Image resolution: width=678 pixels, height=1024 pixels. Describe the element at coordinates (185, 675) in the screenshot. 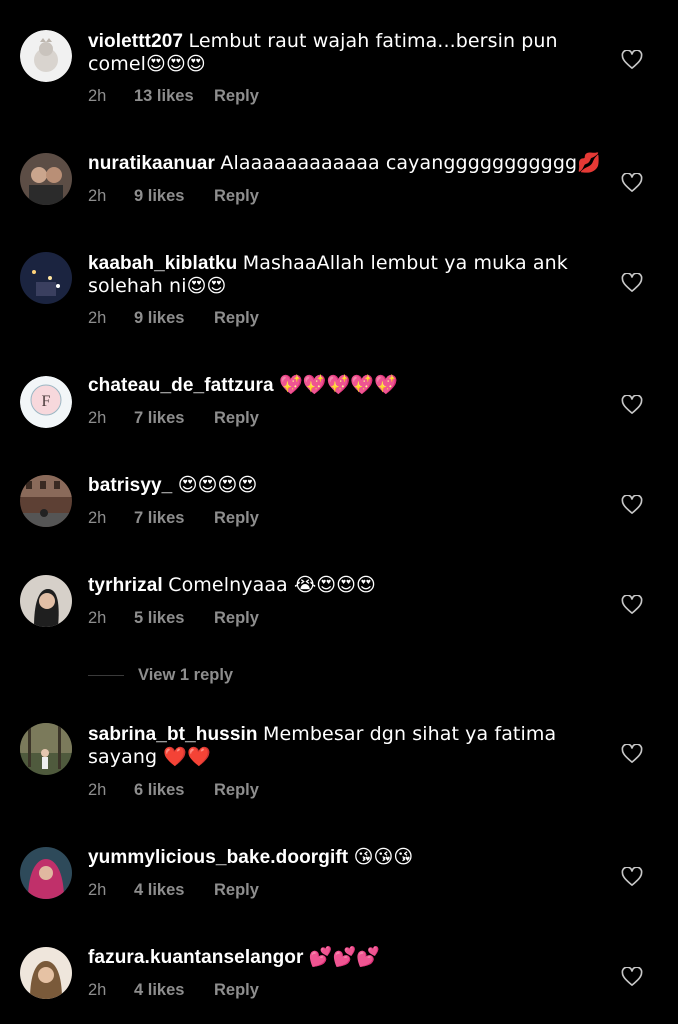

I see `view-replies-label: View 1 reply` at that location.